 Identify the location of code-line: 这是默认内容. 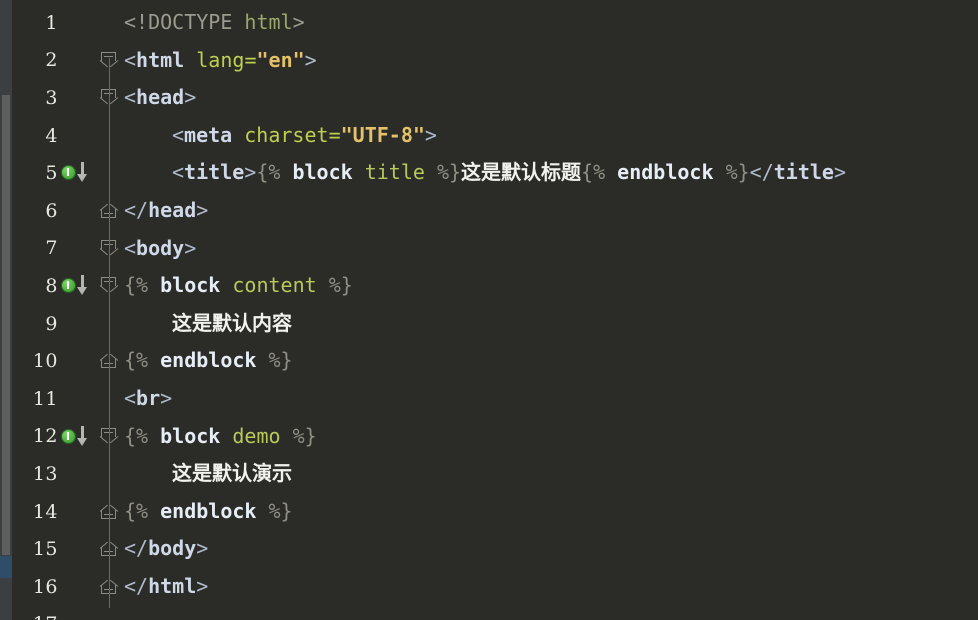
(232, 324).